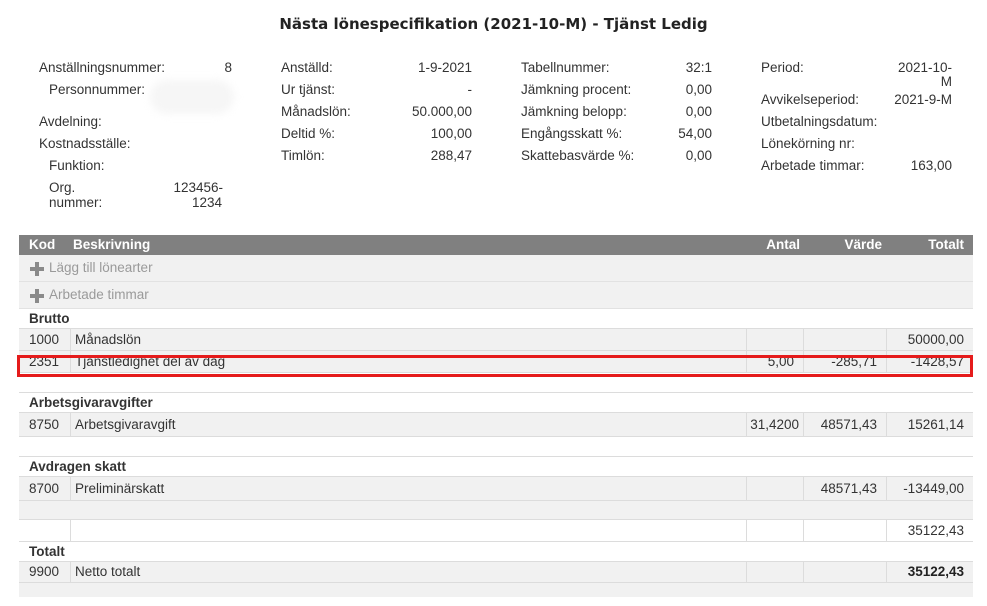 This screenshot has width=987, height=606. I want to click on timlon-label: Timlön:, so click(303, 155).